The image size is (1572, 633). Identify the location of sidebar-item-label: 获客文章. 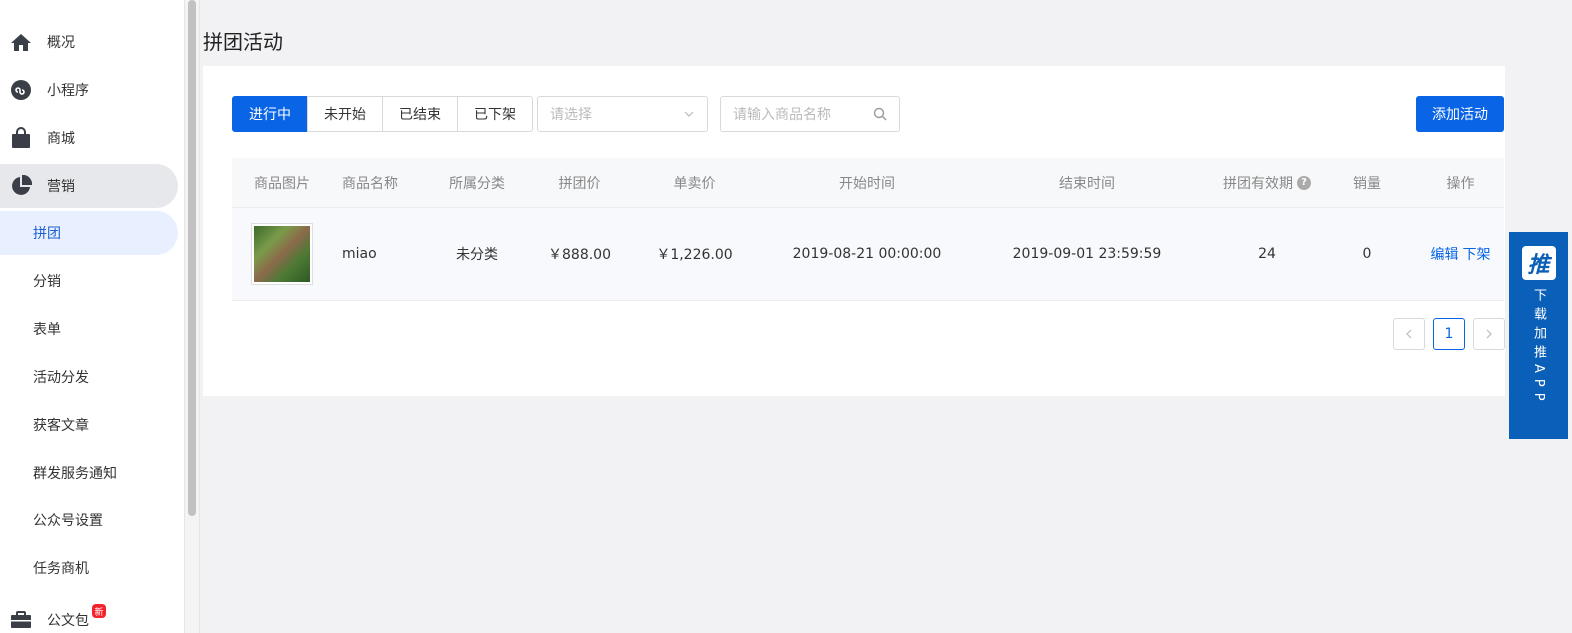
(61, 426).